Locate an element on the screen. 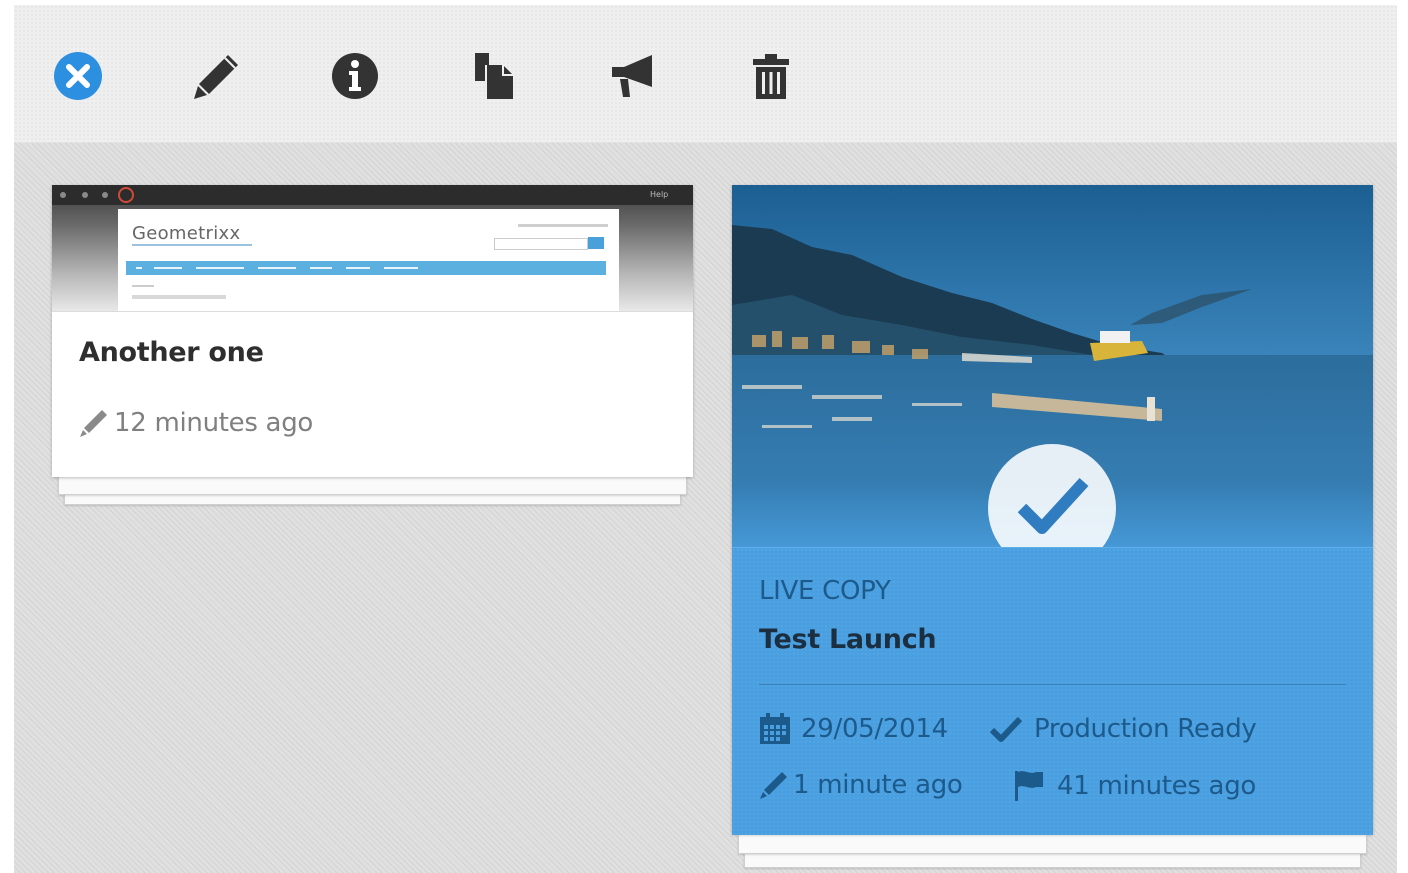  card-divider is located at coordinates (1052, 684).